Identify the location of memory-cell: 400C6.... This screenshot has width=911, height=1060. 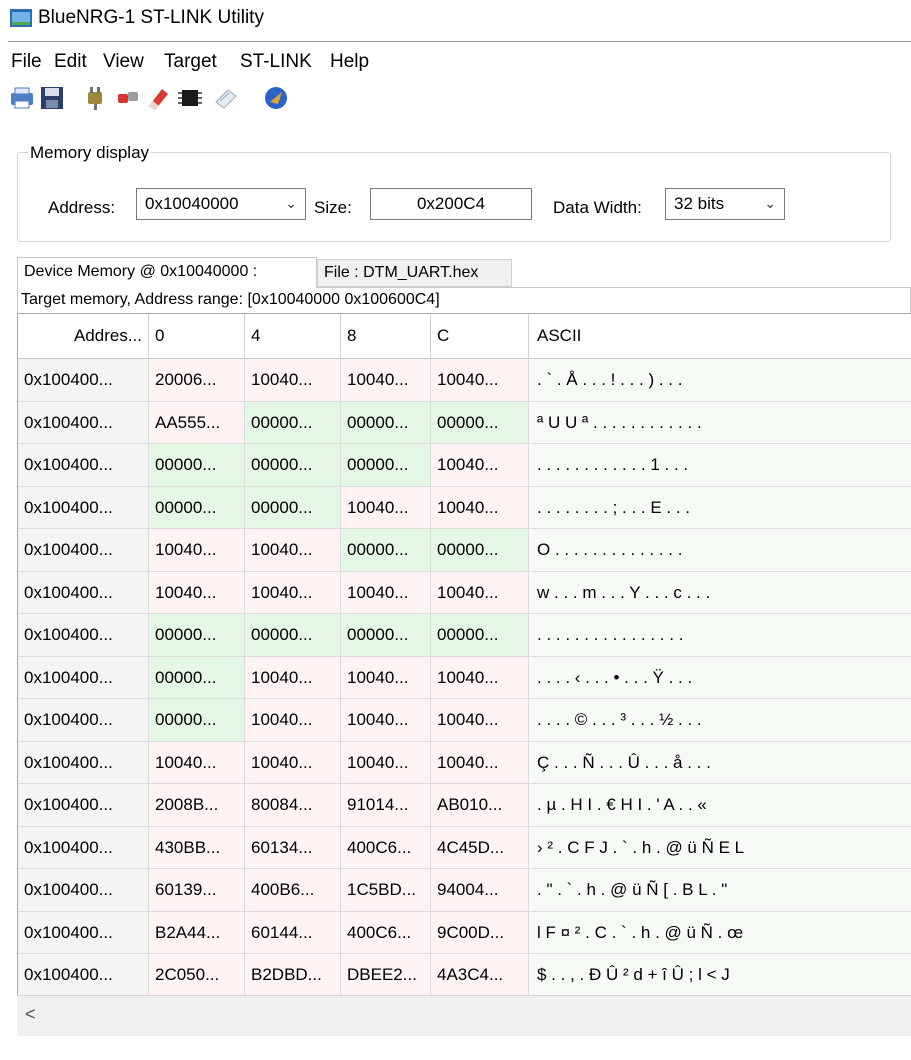
(386, 847).